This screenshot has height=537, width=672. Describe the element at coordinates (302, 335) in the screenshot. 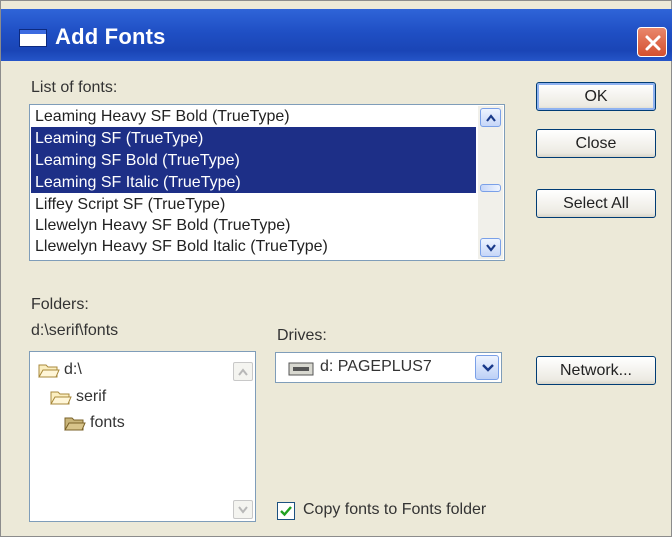

I see `drives-label: Drives:` at that location.